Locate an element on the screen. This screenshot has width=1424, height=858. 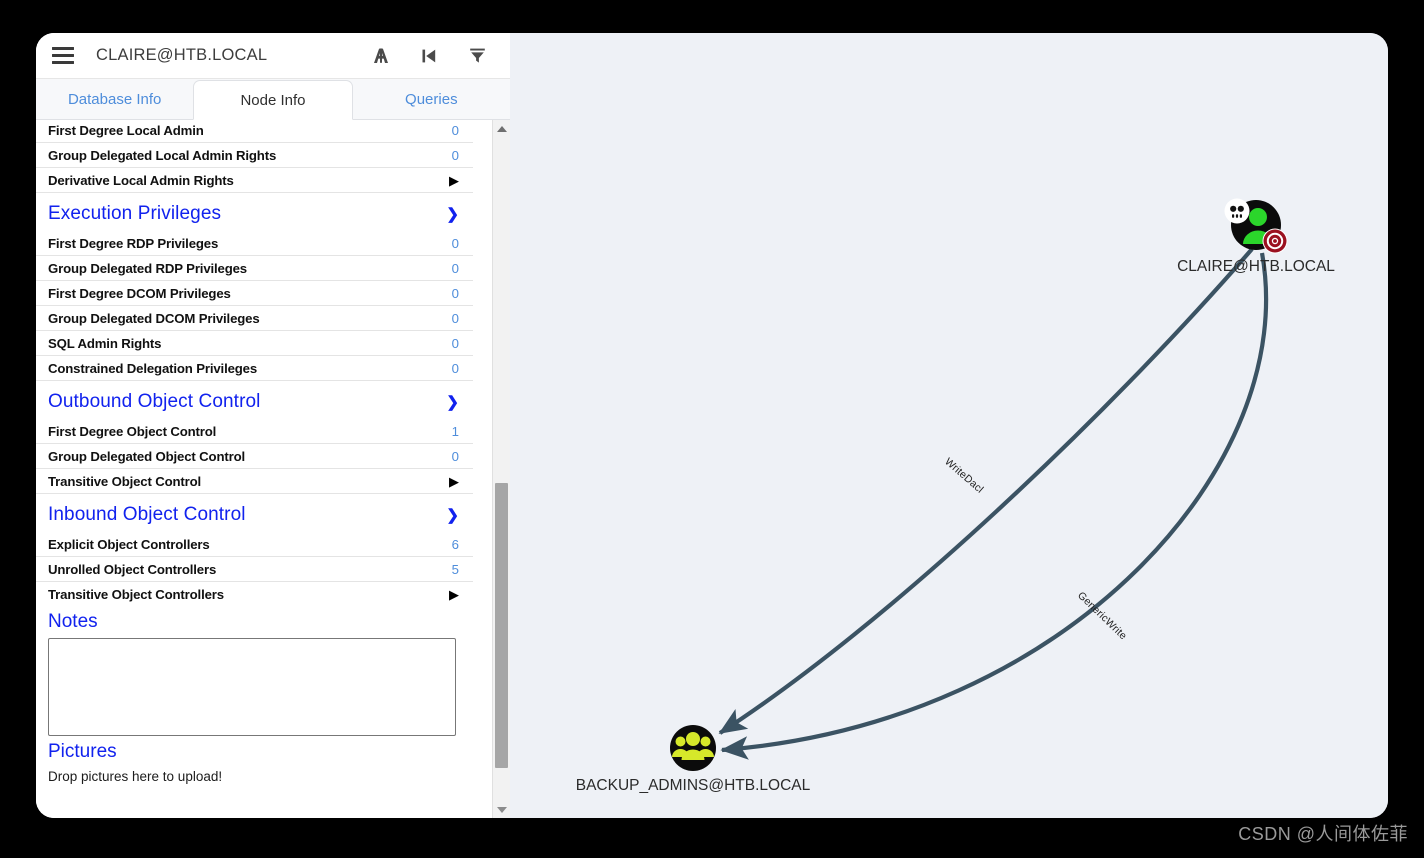
row-label: Explicit Object Controllers is located at coordinates (129, 544).